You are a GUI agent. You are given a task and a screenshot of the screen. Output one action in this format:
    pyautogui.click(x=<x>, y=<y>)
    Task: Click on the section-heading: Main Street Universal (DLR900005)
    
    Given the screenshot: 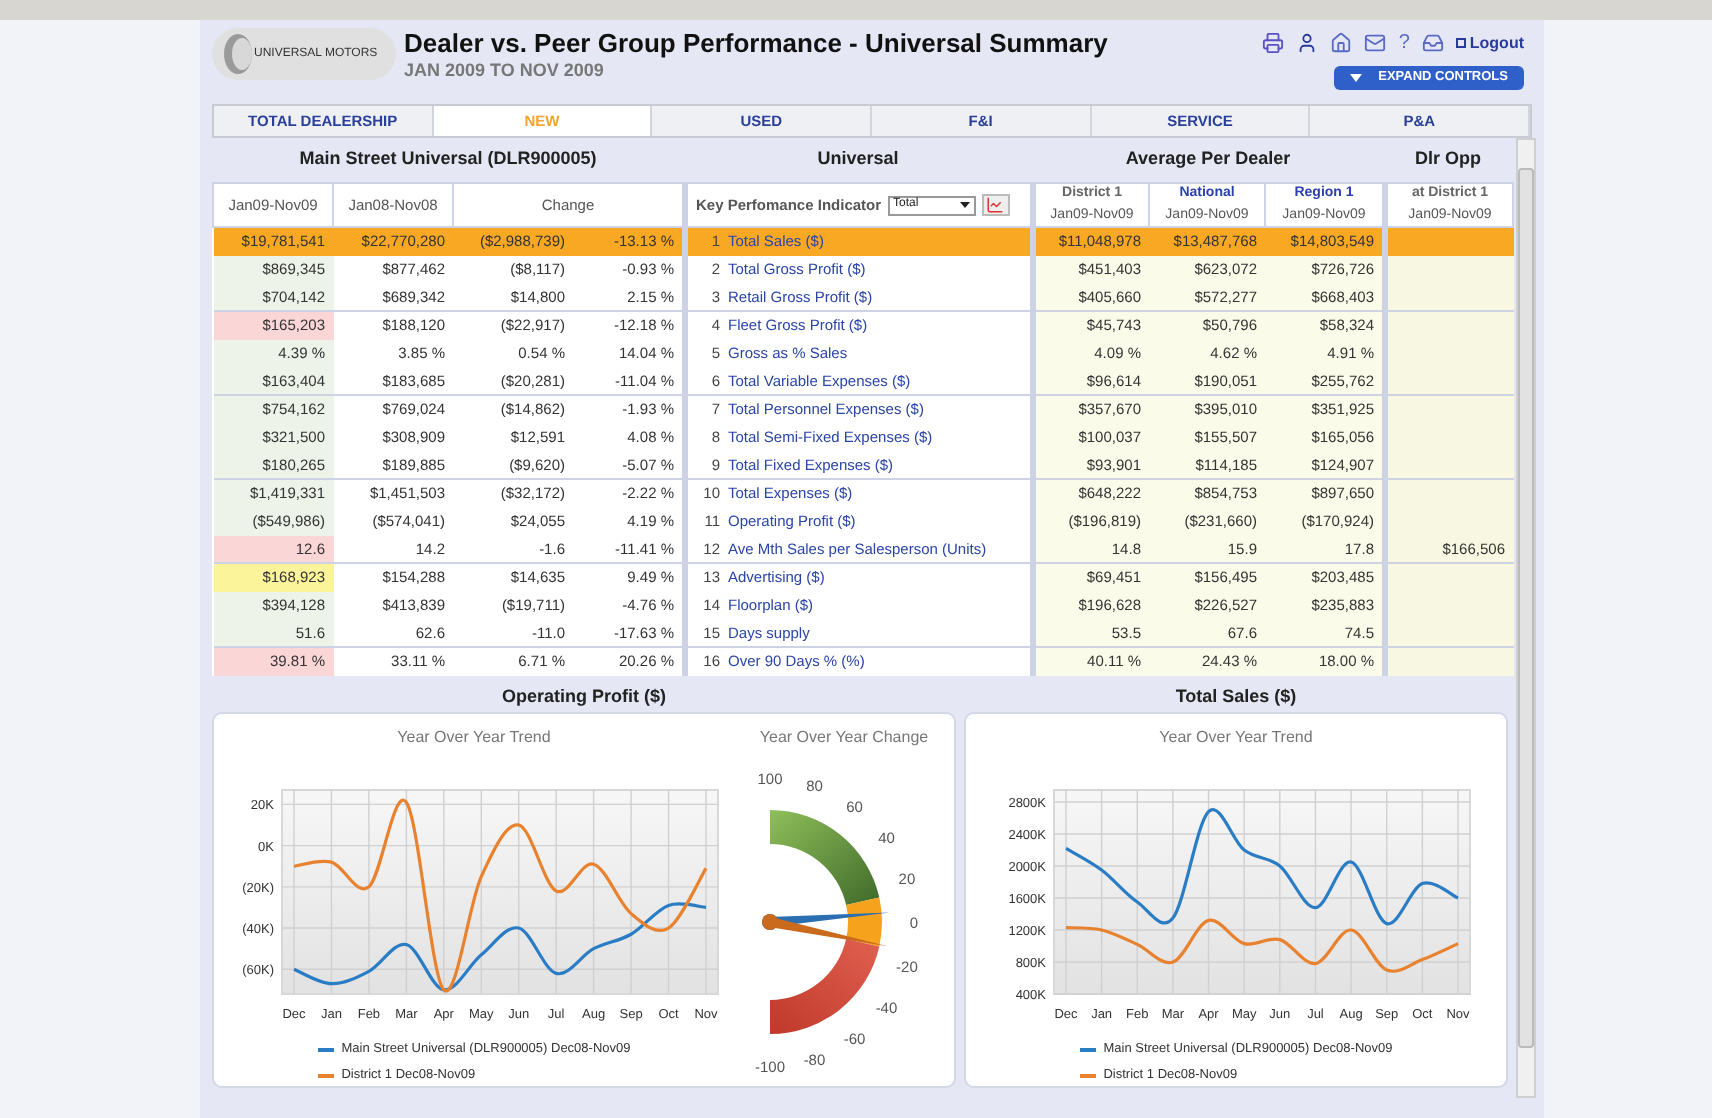 What is the action you would take?
    pyautogui.click(x=448, y=159)
    